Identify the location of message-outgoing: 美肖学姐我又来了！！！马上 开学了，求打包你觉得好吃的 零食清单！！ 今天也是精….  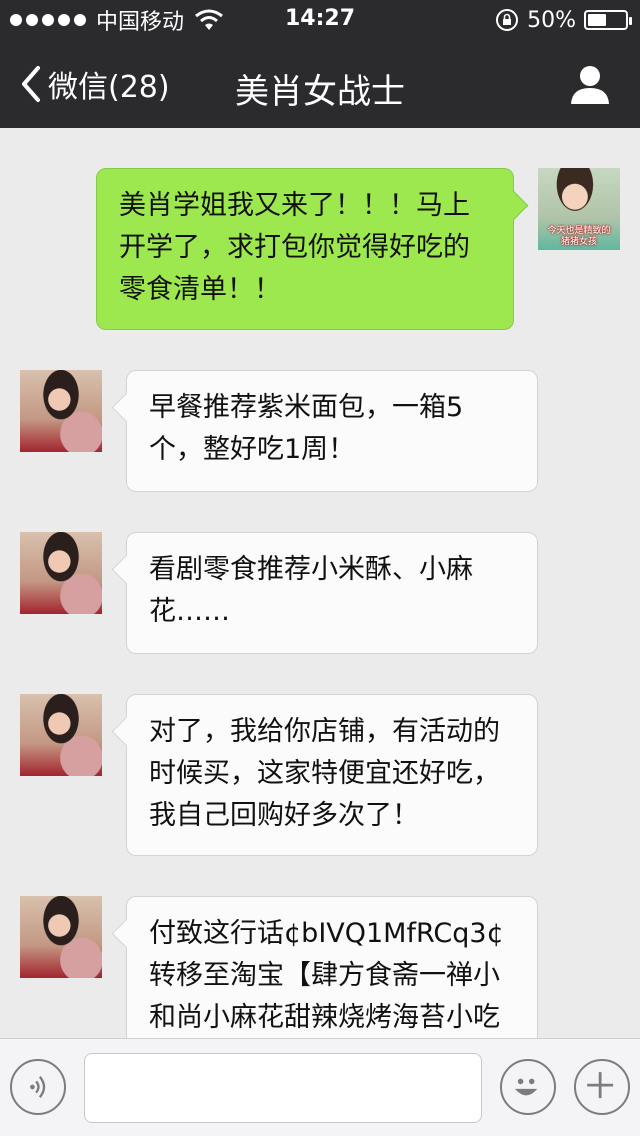
(320, 249).